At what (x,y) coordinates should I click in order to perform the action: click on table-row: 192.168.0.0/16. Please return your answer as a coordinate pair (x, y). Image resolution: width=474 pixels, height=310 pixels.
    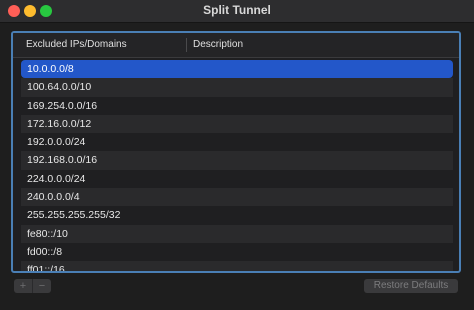
    Looking at the image, I should click on (237, 160).